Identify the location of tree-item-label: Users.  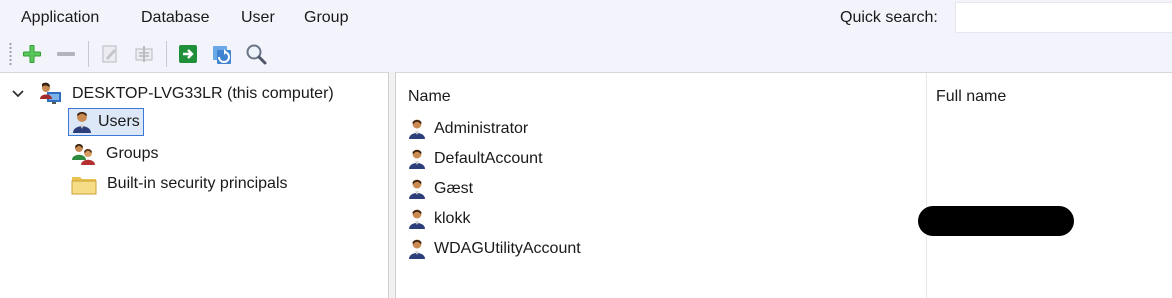
(119, 121).